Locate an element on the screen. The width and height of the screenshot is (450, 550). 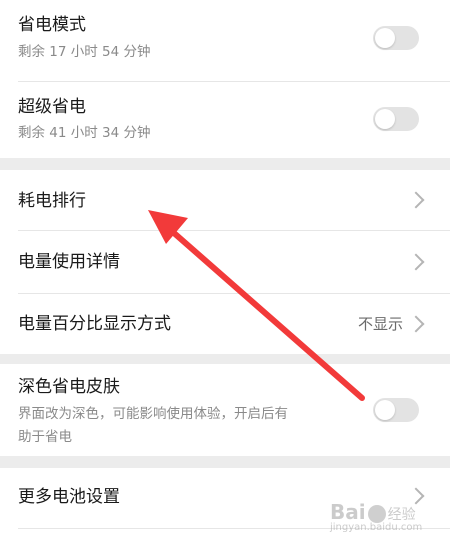
ultra-power-saving-row: 超级省电 剩余 41 小时 34 分钟 is located at coordinates (225, 120).